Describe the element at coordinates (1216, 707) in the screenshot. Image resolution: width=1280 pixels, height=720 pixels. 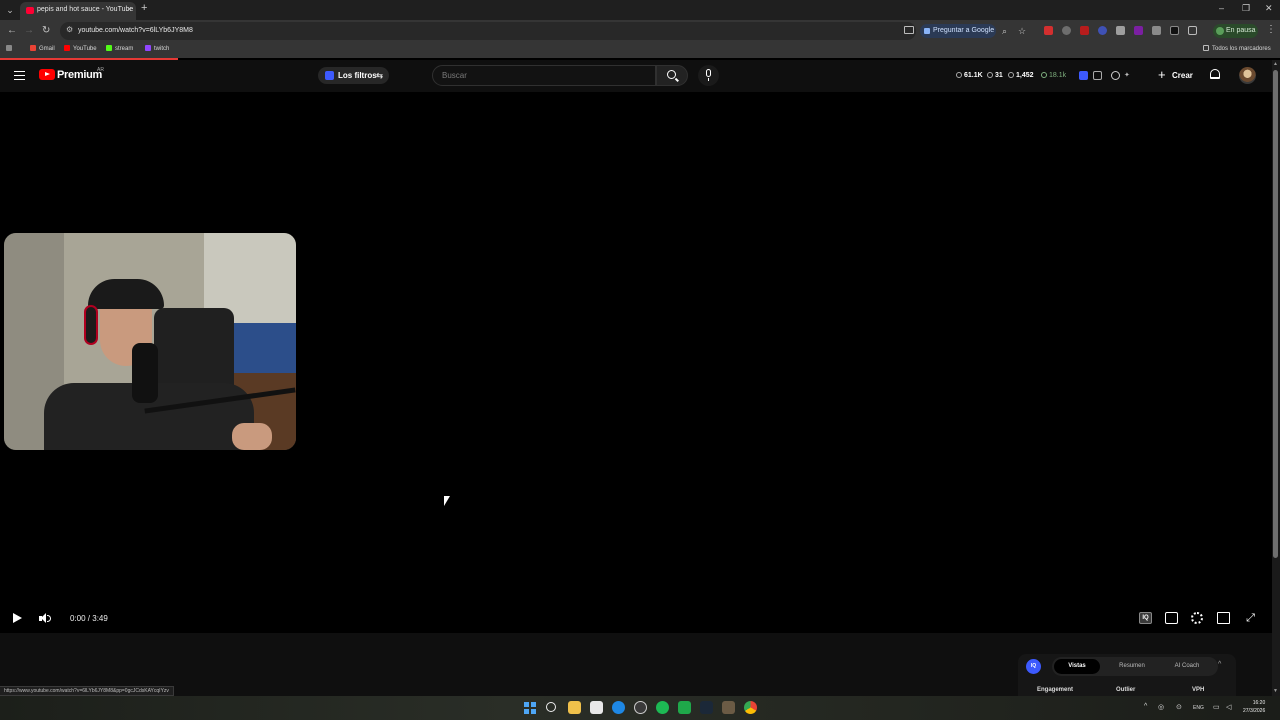
I see `display-tray-icon: ▭` at that location.